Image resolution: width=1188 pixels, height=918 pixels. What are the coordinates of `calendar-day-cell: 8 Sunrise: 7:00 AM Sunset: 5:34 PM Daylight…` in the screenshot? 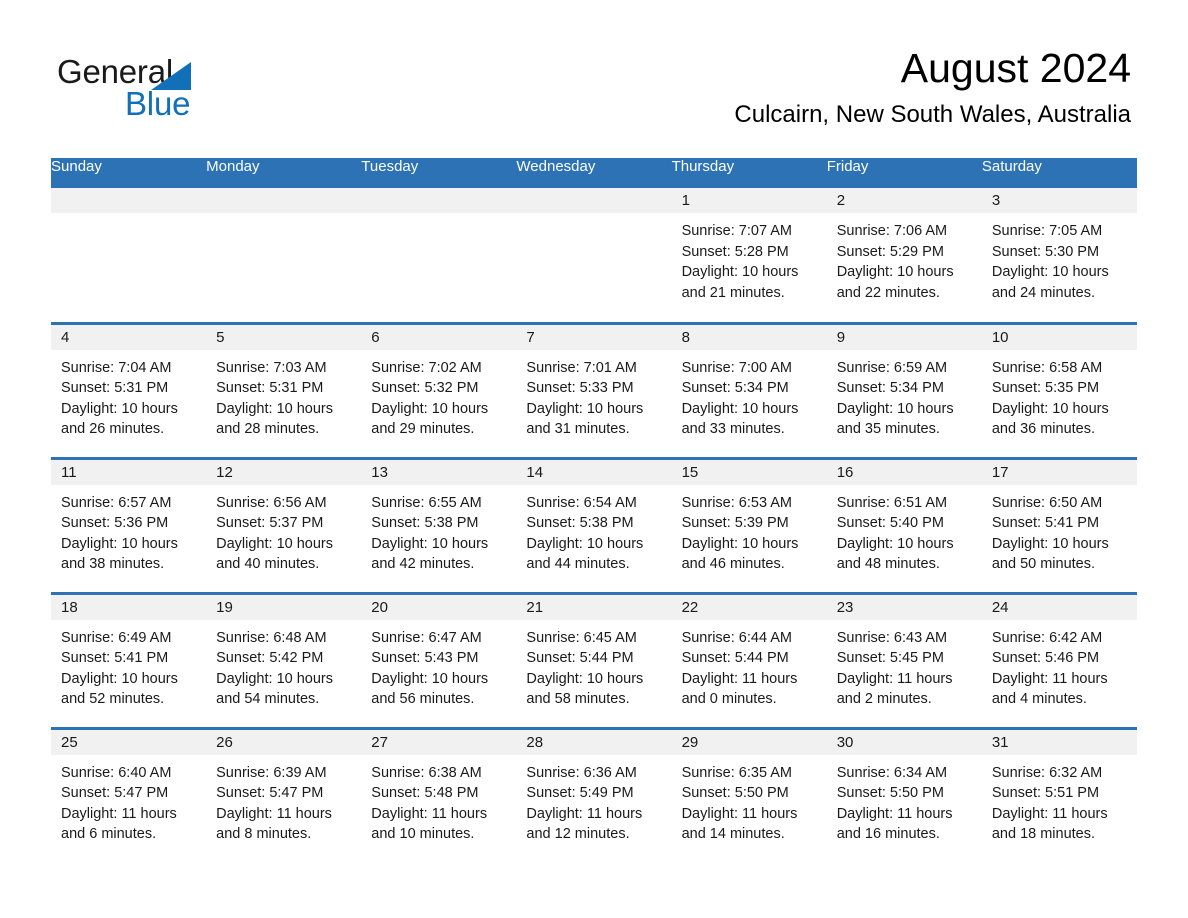 It's located at (749, 389).